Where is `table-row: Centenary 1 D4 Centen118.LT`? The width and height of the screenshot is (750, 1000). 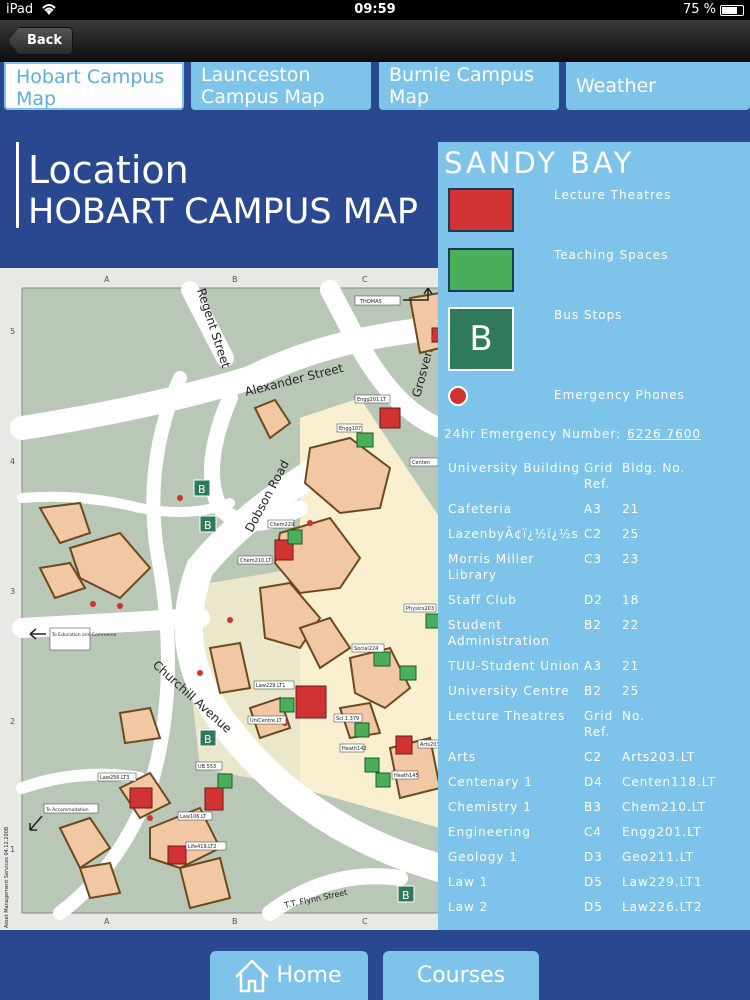 table-row: Centenary 1 D4 Centen118.LT is located at coordinates (582, 782).